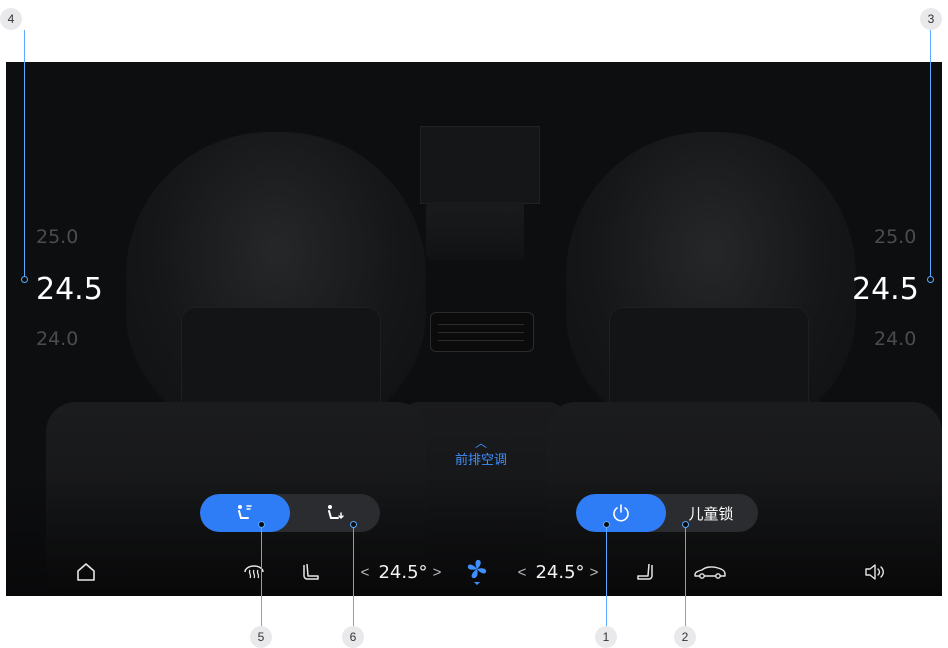  Describe the element at coordinates (895, 339) in the screenshot. I see `right-temp-lower: 24.0` at that location.